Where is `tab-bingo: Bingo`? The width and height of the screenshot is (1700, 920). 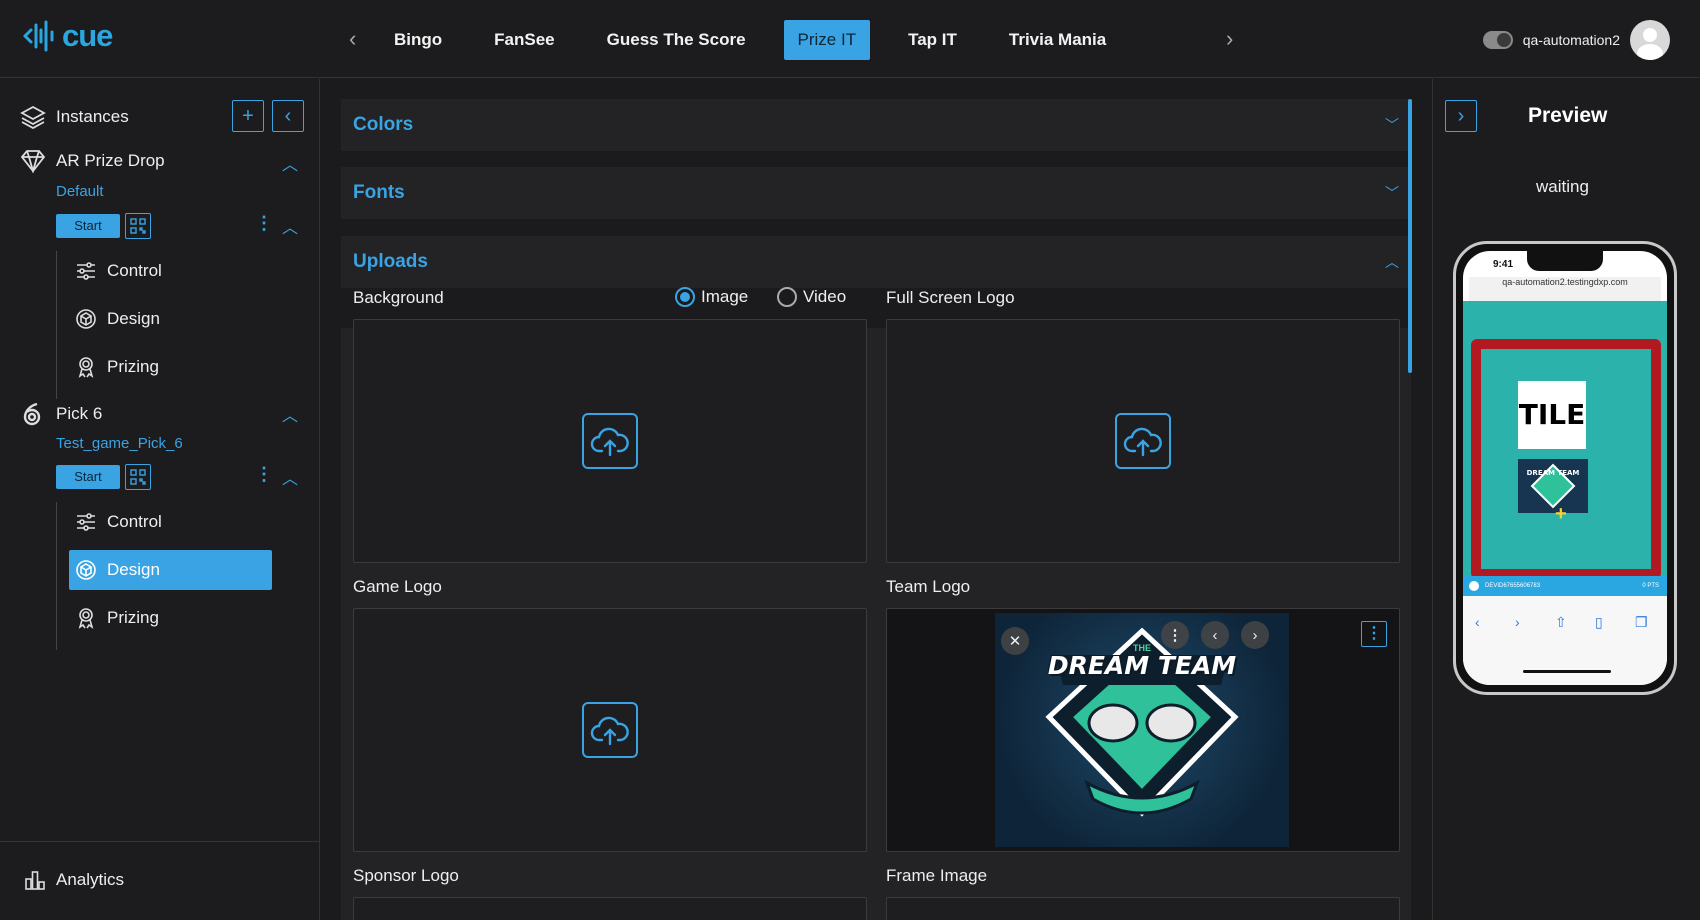
tab-bingo: Bingo is located at coordinates (418, 40).